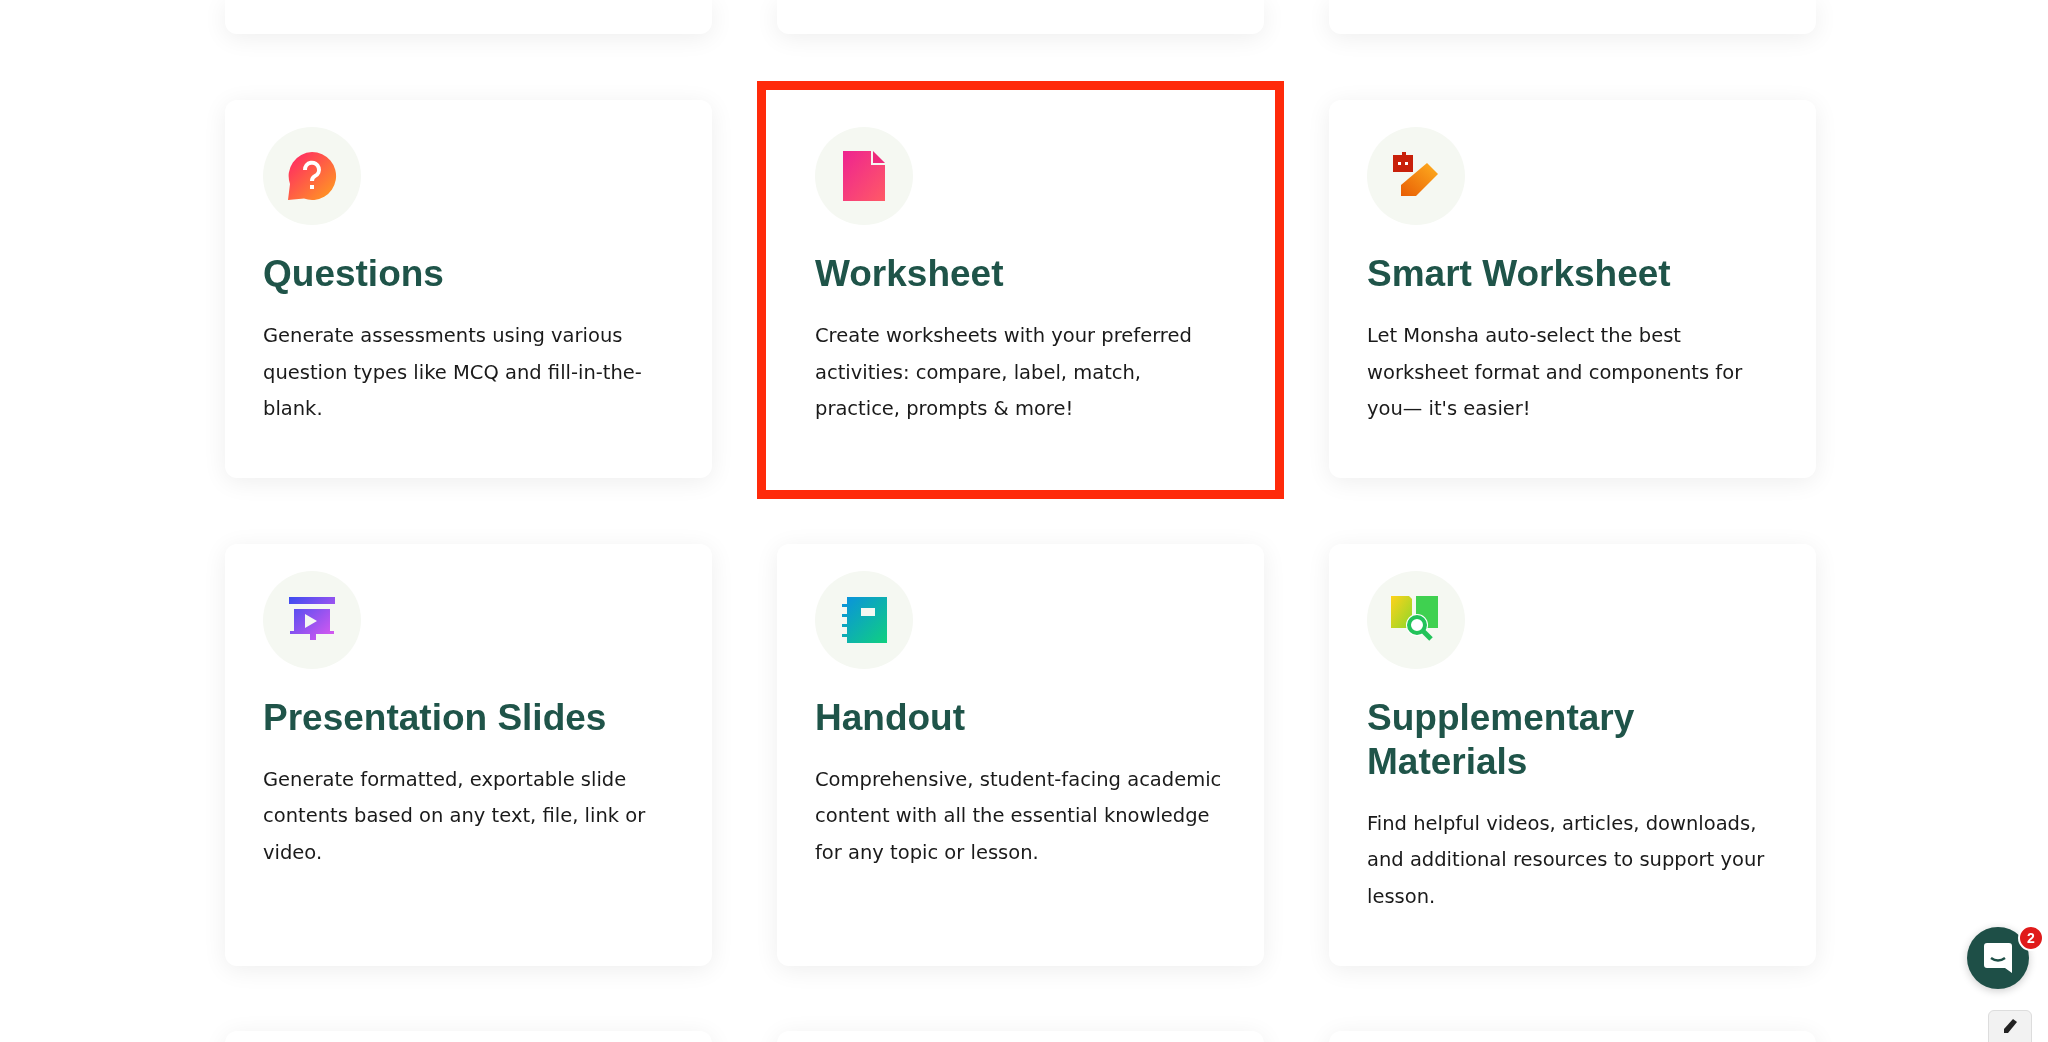 The image size is (2048, 1042). What do you see at coordinates (468, 754) in the screenshot?
I see `tool-card: Presentation Slides Generate formatted, exportable slide contents based on any text, file, link or video.` at bounding box center [468, 754].